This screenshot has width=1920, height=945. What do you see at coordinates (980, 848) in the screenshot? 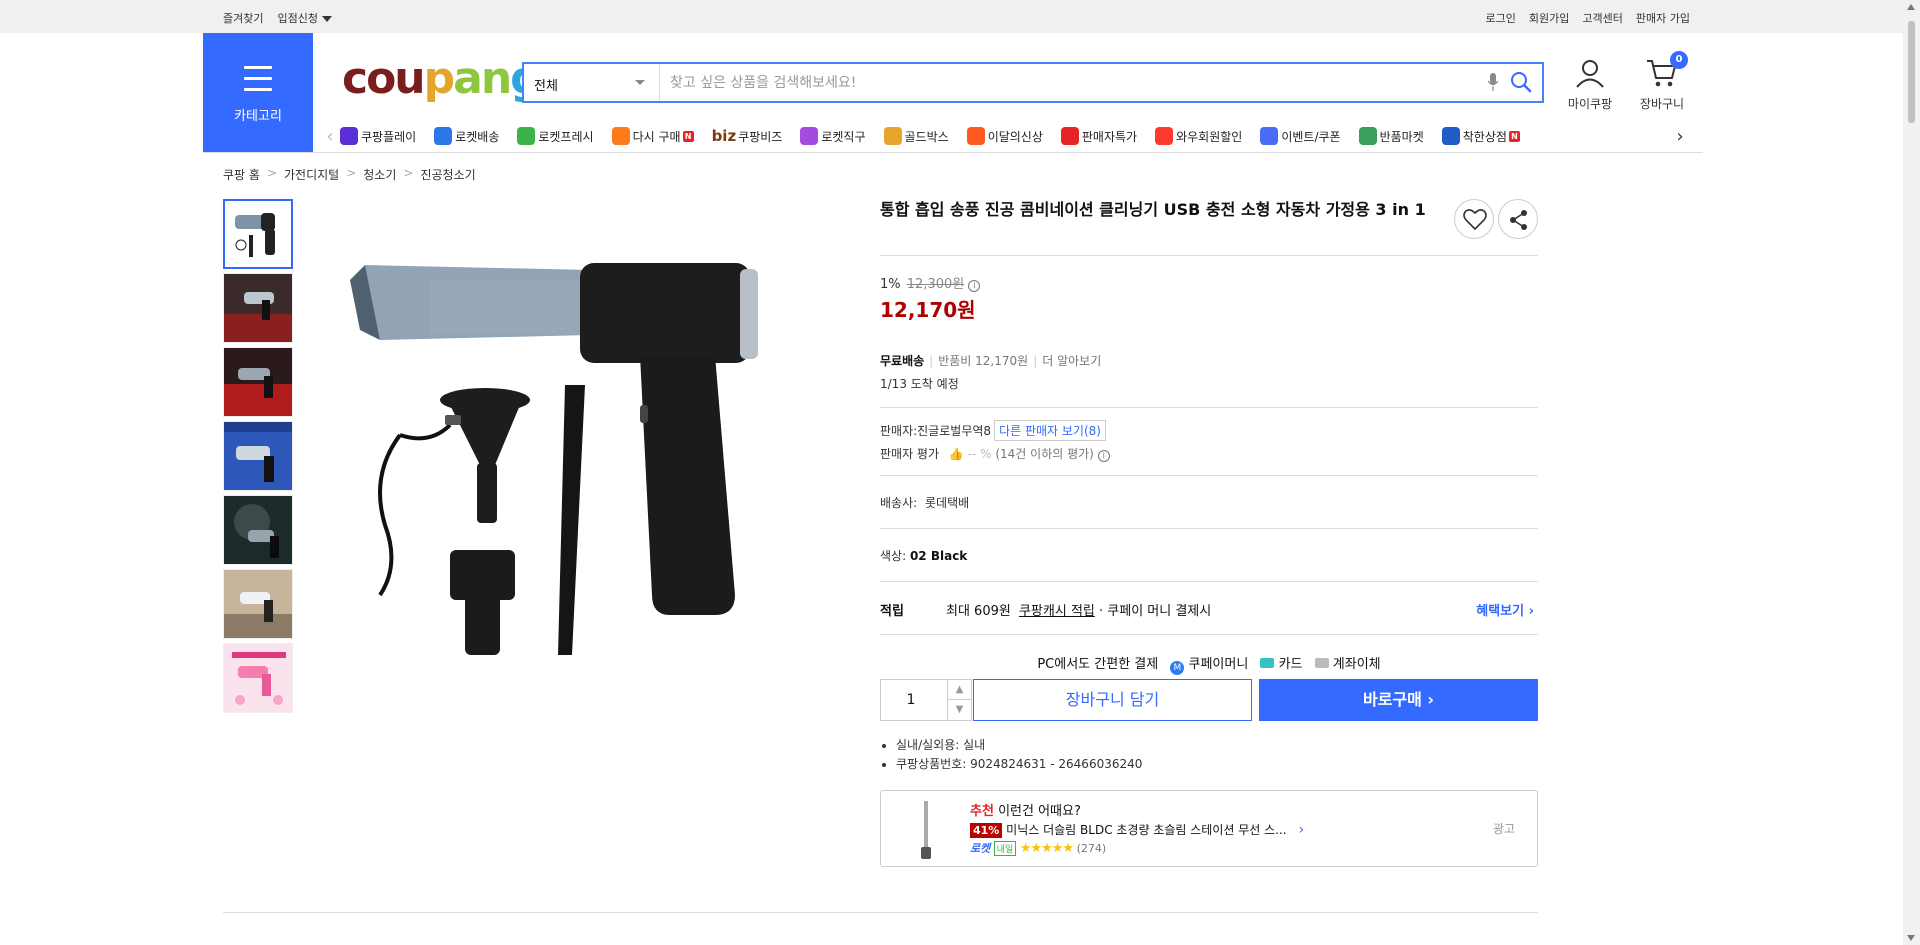
I see `rocket-badge: 로켓` at bounding box center [980, 848].